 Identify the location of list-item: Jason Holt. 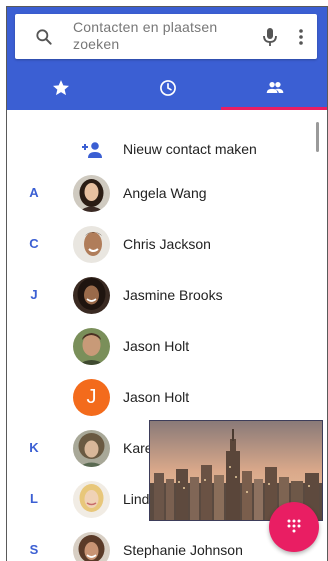
(167, 346).